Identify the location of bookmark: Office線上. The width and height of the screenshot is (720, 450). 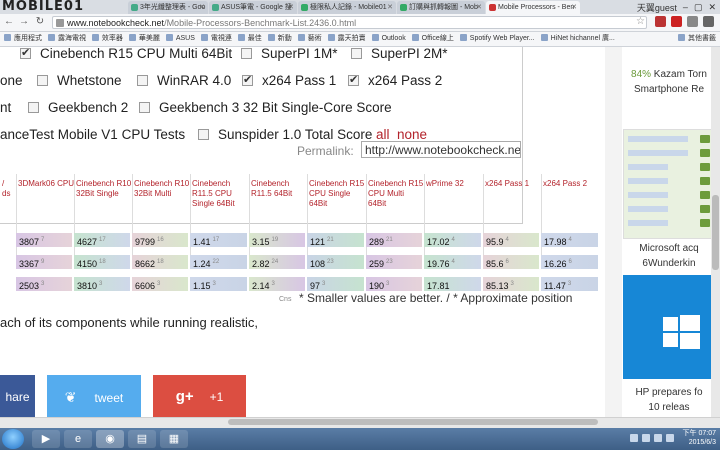
(432, 39).